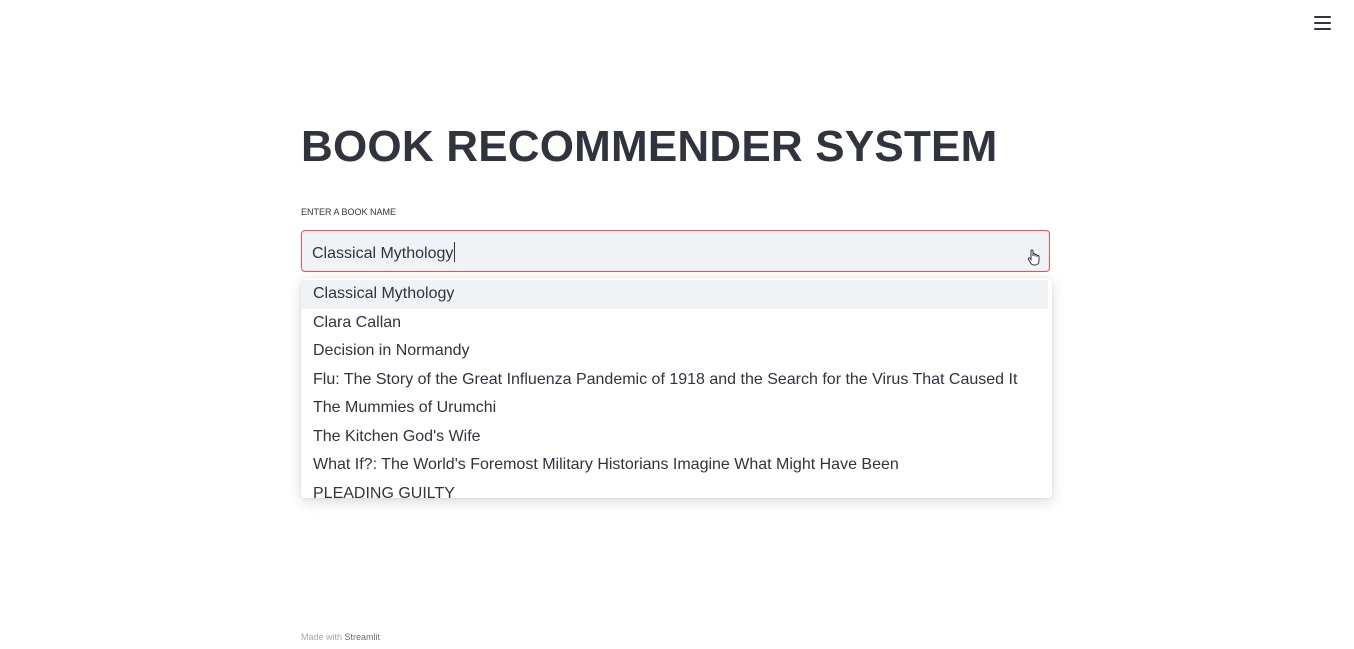 The image size is (1354, 649). What do you see at coordinates (363, 637) in the screenshot?
I see `streamlit-link: Streamlit` at bounding box center [363, 637].